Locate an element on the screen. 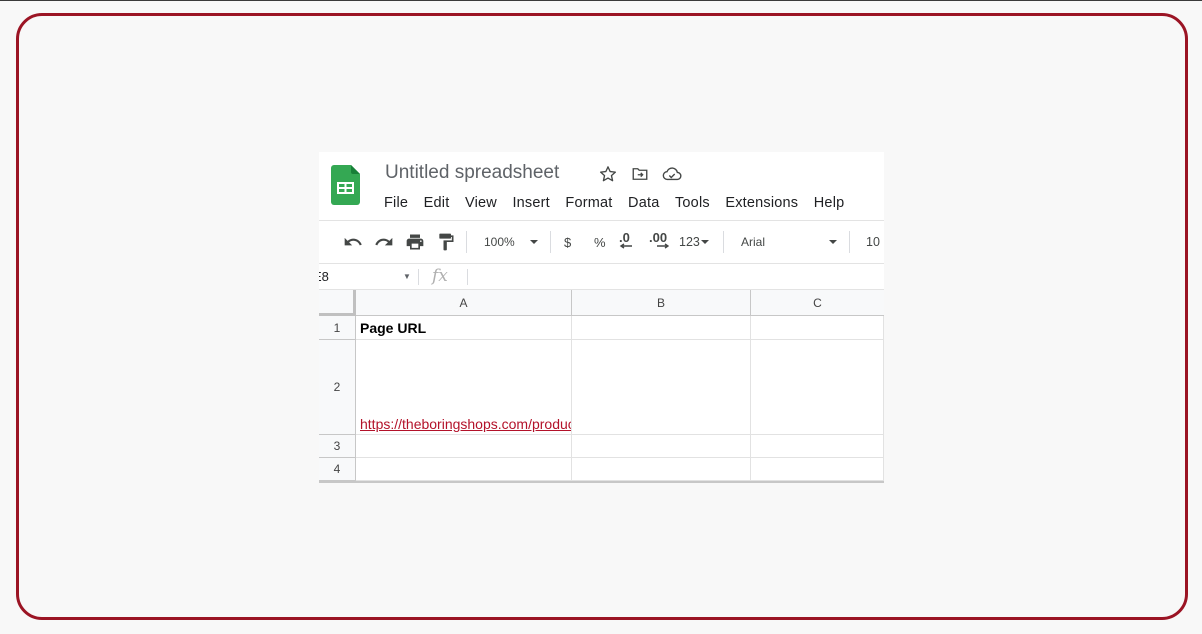 The image size is (1202, 634). sheets-logo-icon is located at coordinates (345, 185).